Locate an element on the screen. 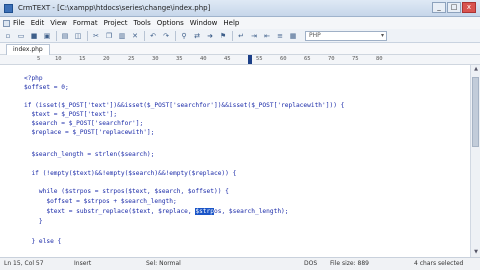  chevron-down-icon: ▾ is located at coordinates (382, 35).